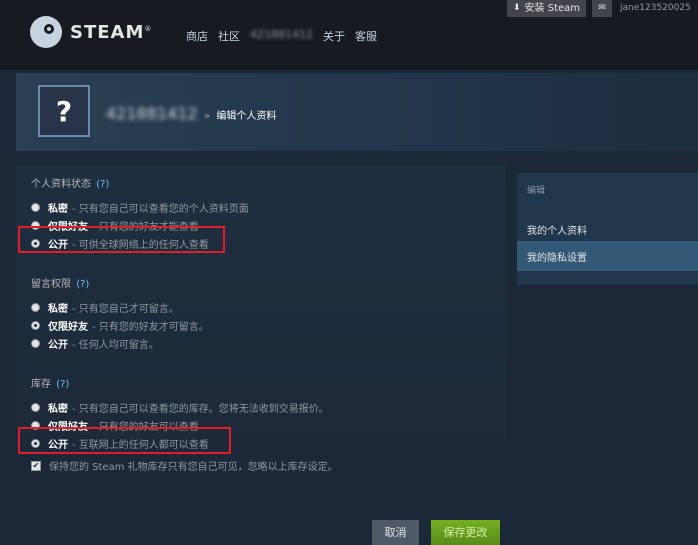 The image size is (698, 545). What do you see at coordinates (64, 111) in the screenshot?
I see `avatar: ?` at bounding box center [64, 111].